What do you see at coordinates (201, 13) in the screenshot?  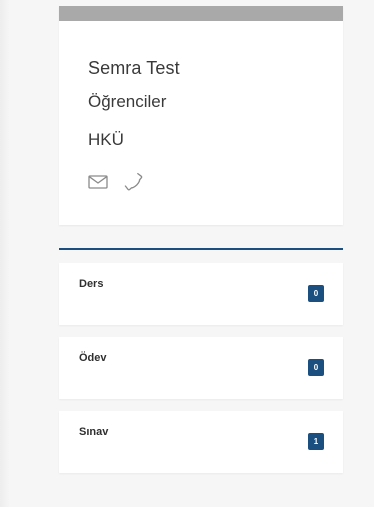 I see `profile-card-header-bar` at bounding box center [201, 13].